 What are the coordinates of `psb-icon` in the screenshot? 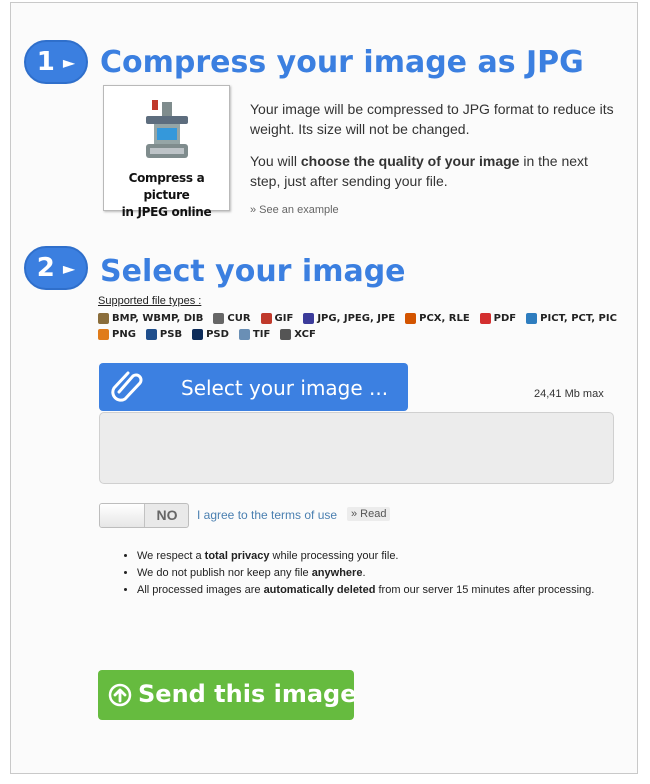 It's located at (151, 334).